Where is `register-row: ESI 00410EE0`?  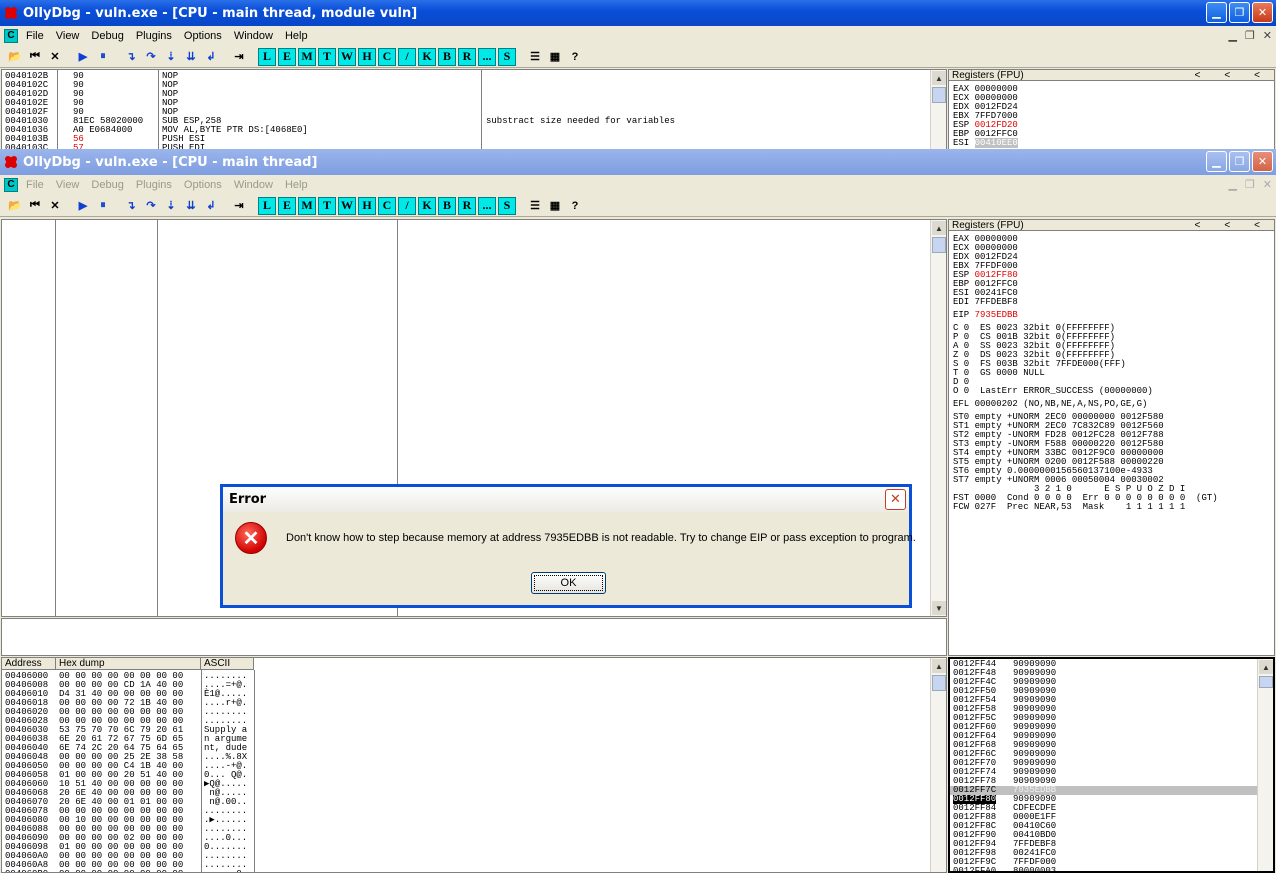 register-row: ESI 00410EE0 is located at coordinates (985, 143).